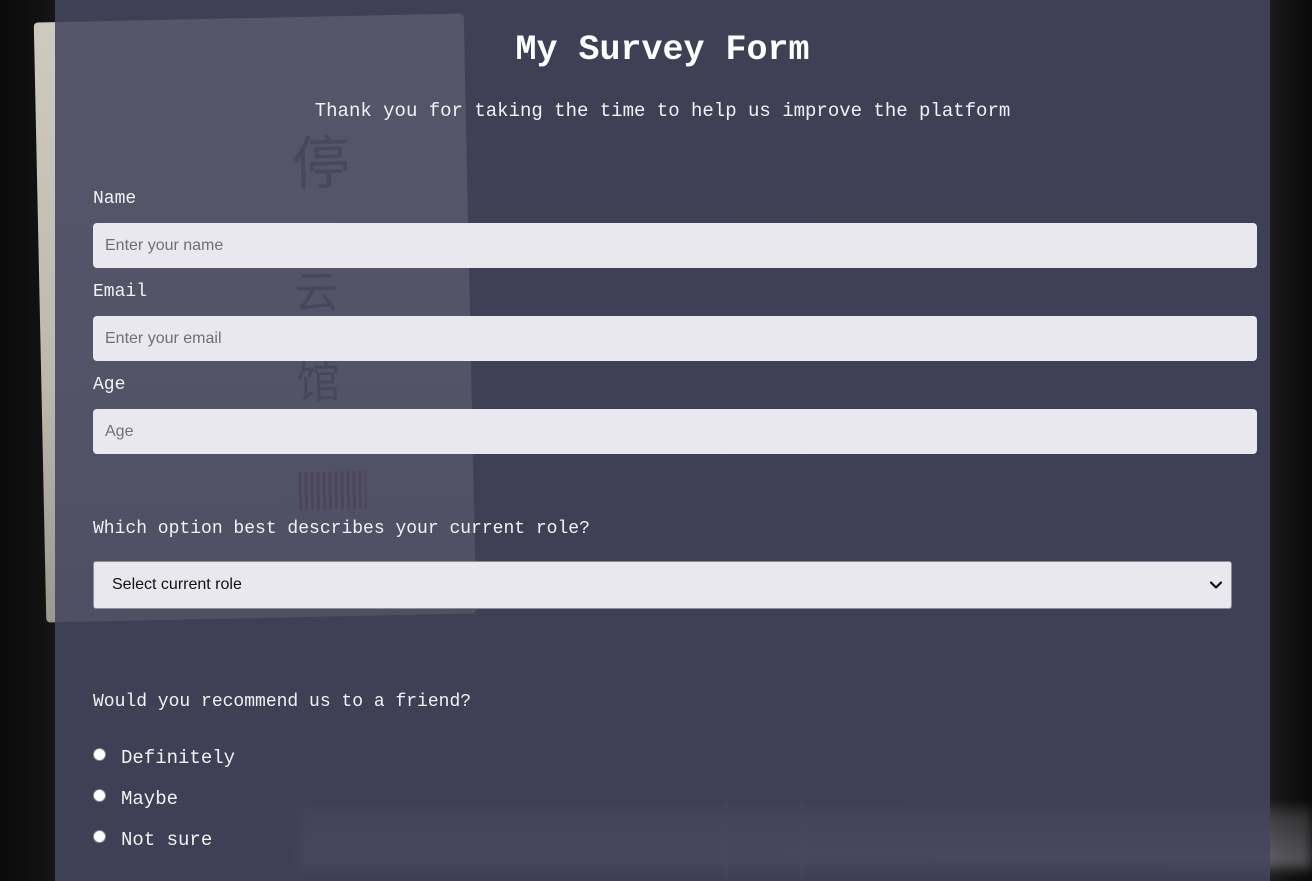  I want to click on chevron-down-icon, so click(1216, 585).